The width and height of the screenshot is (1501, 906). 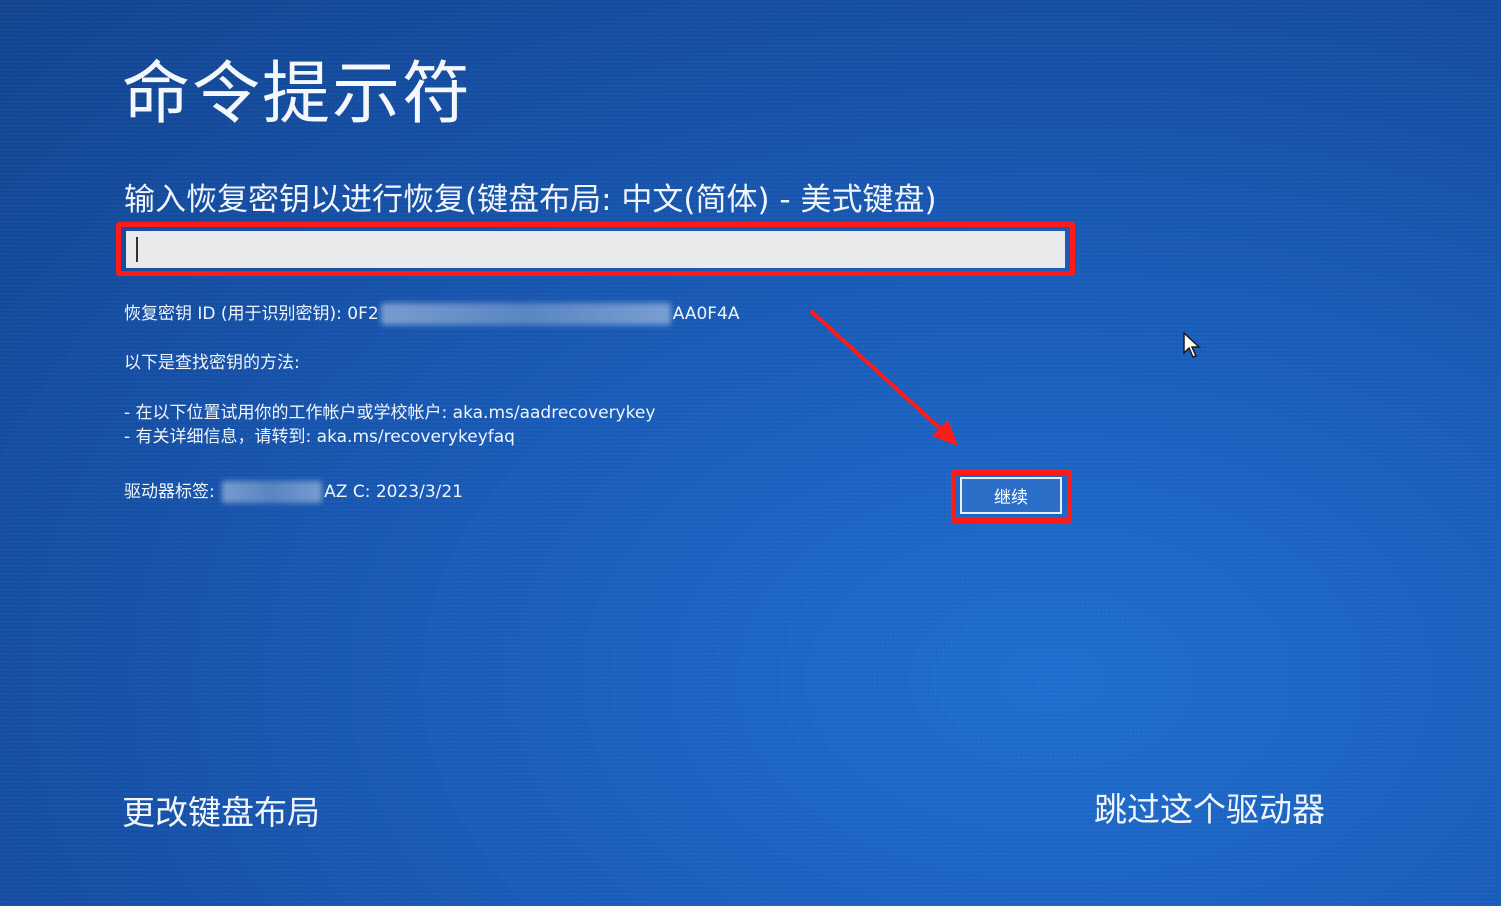 I want to click on recovery-key-prompt: 输入恢复密钥以进行恢复(键盘布局: 中文(简体) - 美式键盘), so click(x=530, y=200).